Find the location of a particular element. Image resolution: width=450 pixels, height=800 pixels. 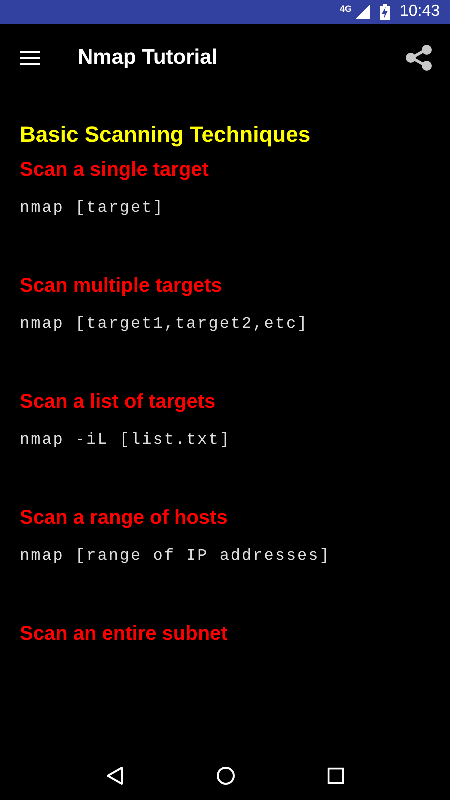

topic-title: Scan a single target is located at coordinates (115, 170).